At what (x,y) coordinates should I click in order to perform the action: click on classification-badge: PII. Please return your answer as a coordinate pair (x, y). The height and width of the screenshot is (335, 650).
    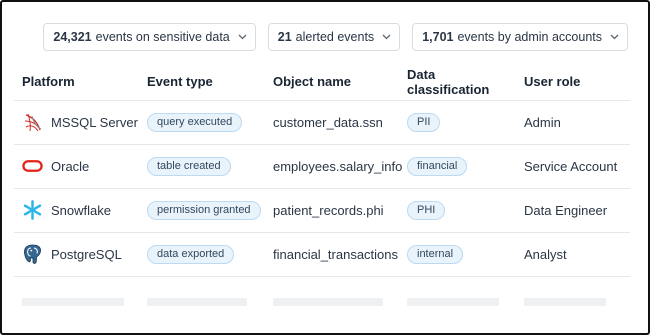
    Looking at the image, I should click on (424, 122).